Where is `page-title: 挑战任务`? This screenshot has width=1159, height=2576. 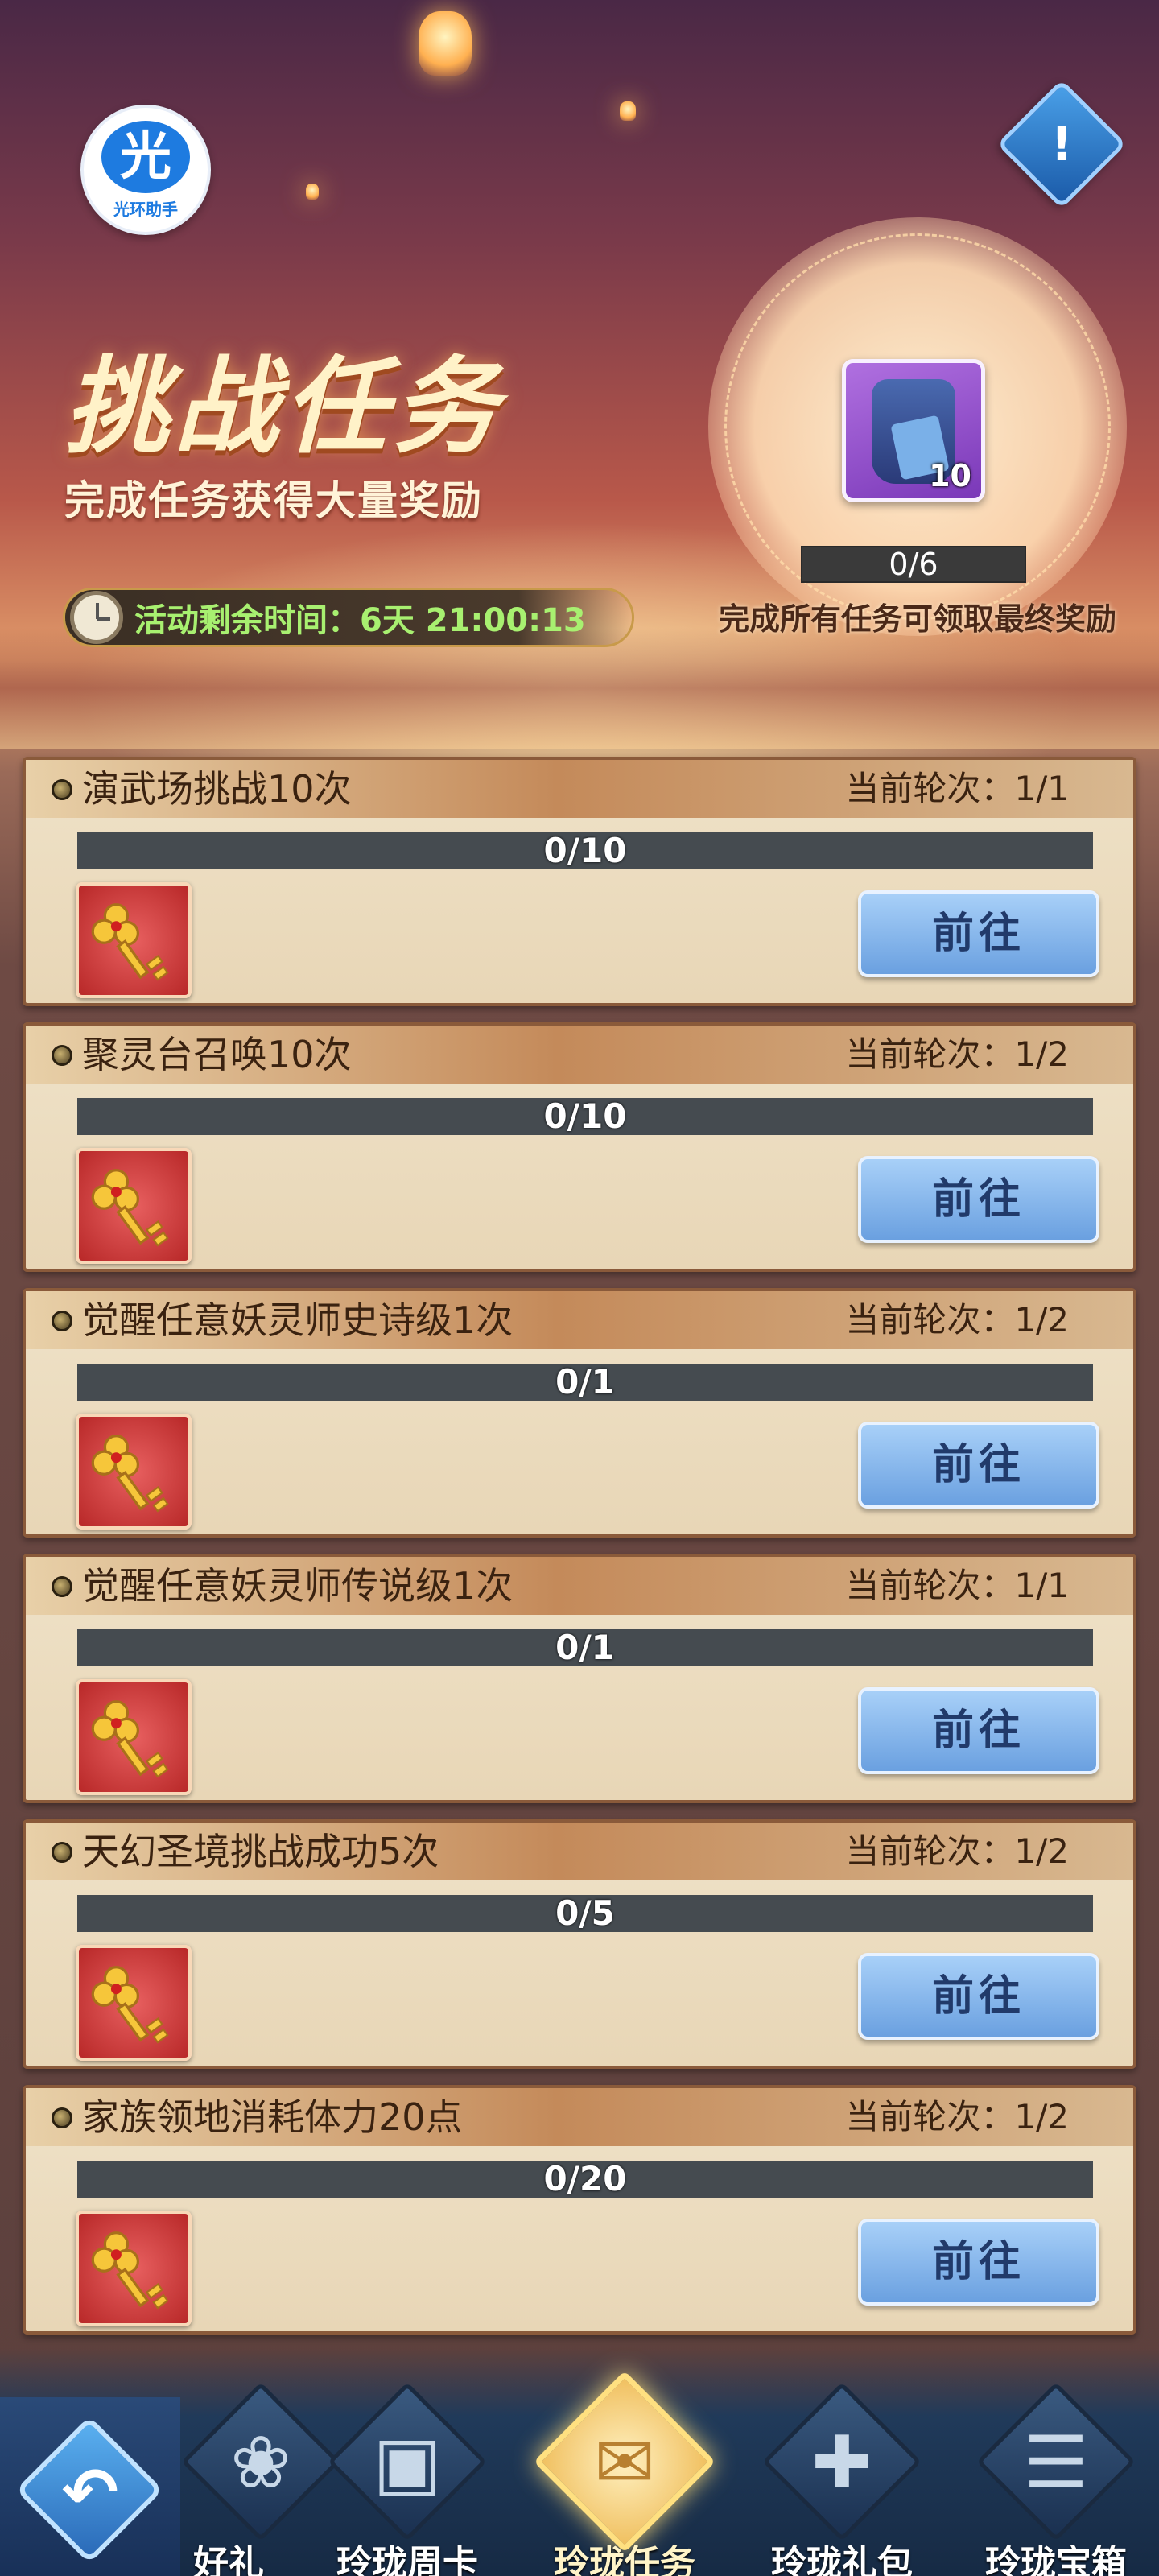
page-title: 挑战任务 is located at coordinates (283, 406).